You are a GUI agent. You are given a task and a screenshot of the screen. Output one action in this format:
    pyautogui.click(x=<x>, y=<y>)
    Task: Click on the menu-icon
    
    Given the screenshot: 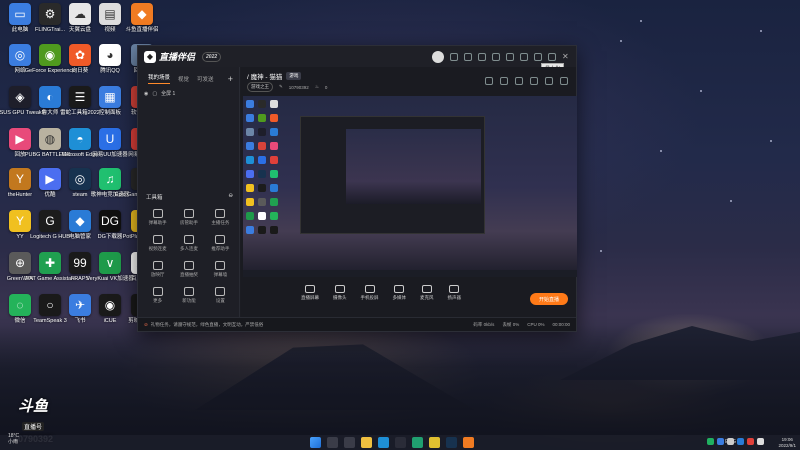 What is the action you would take?
    pyautogui.click(x=524, y=56)
    